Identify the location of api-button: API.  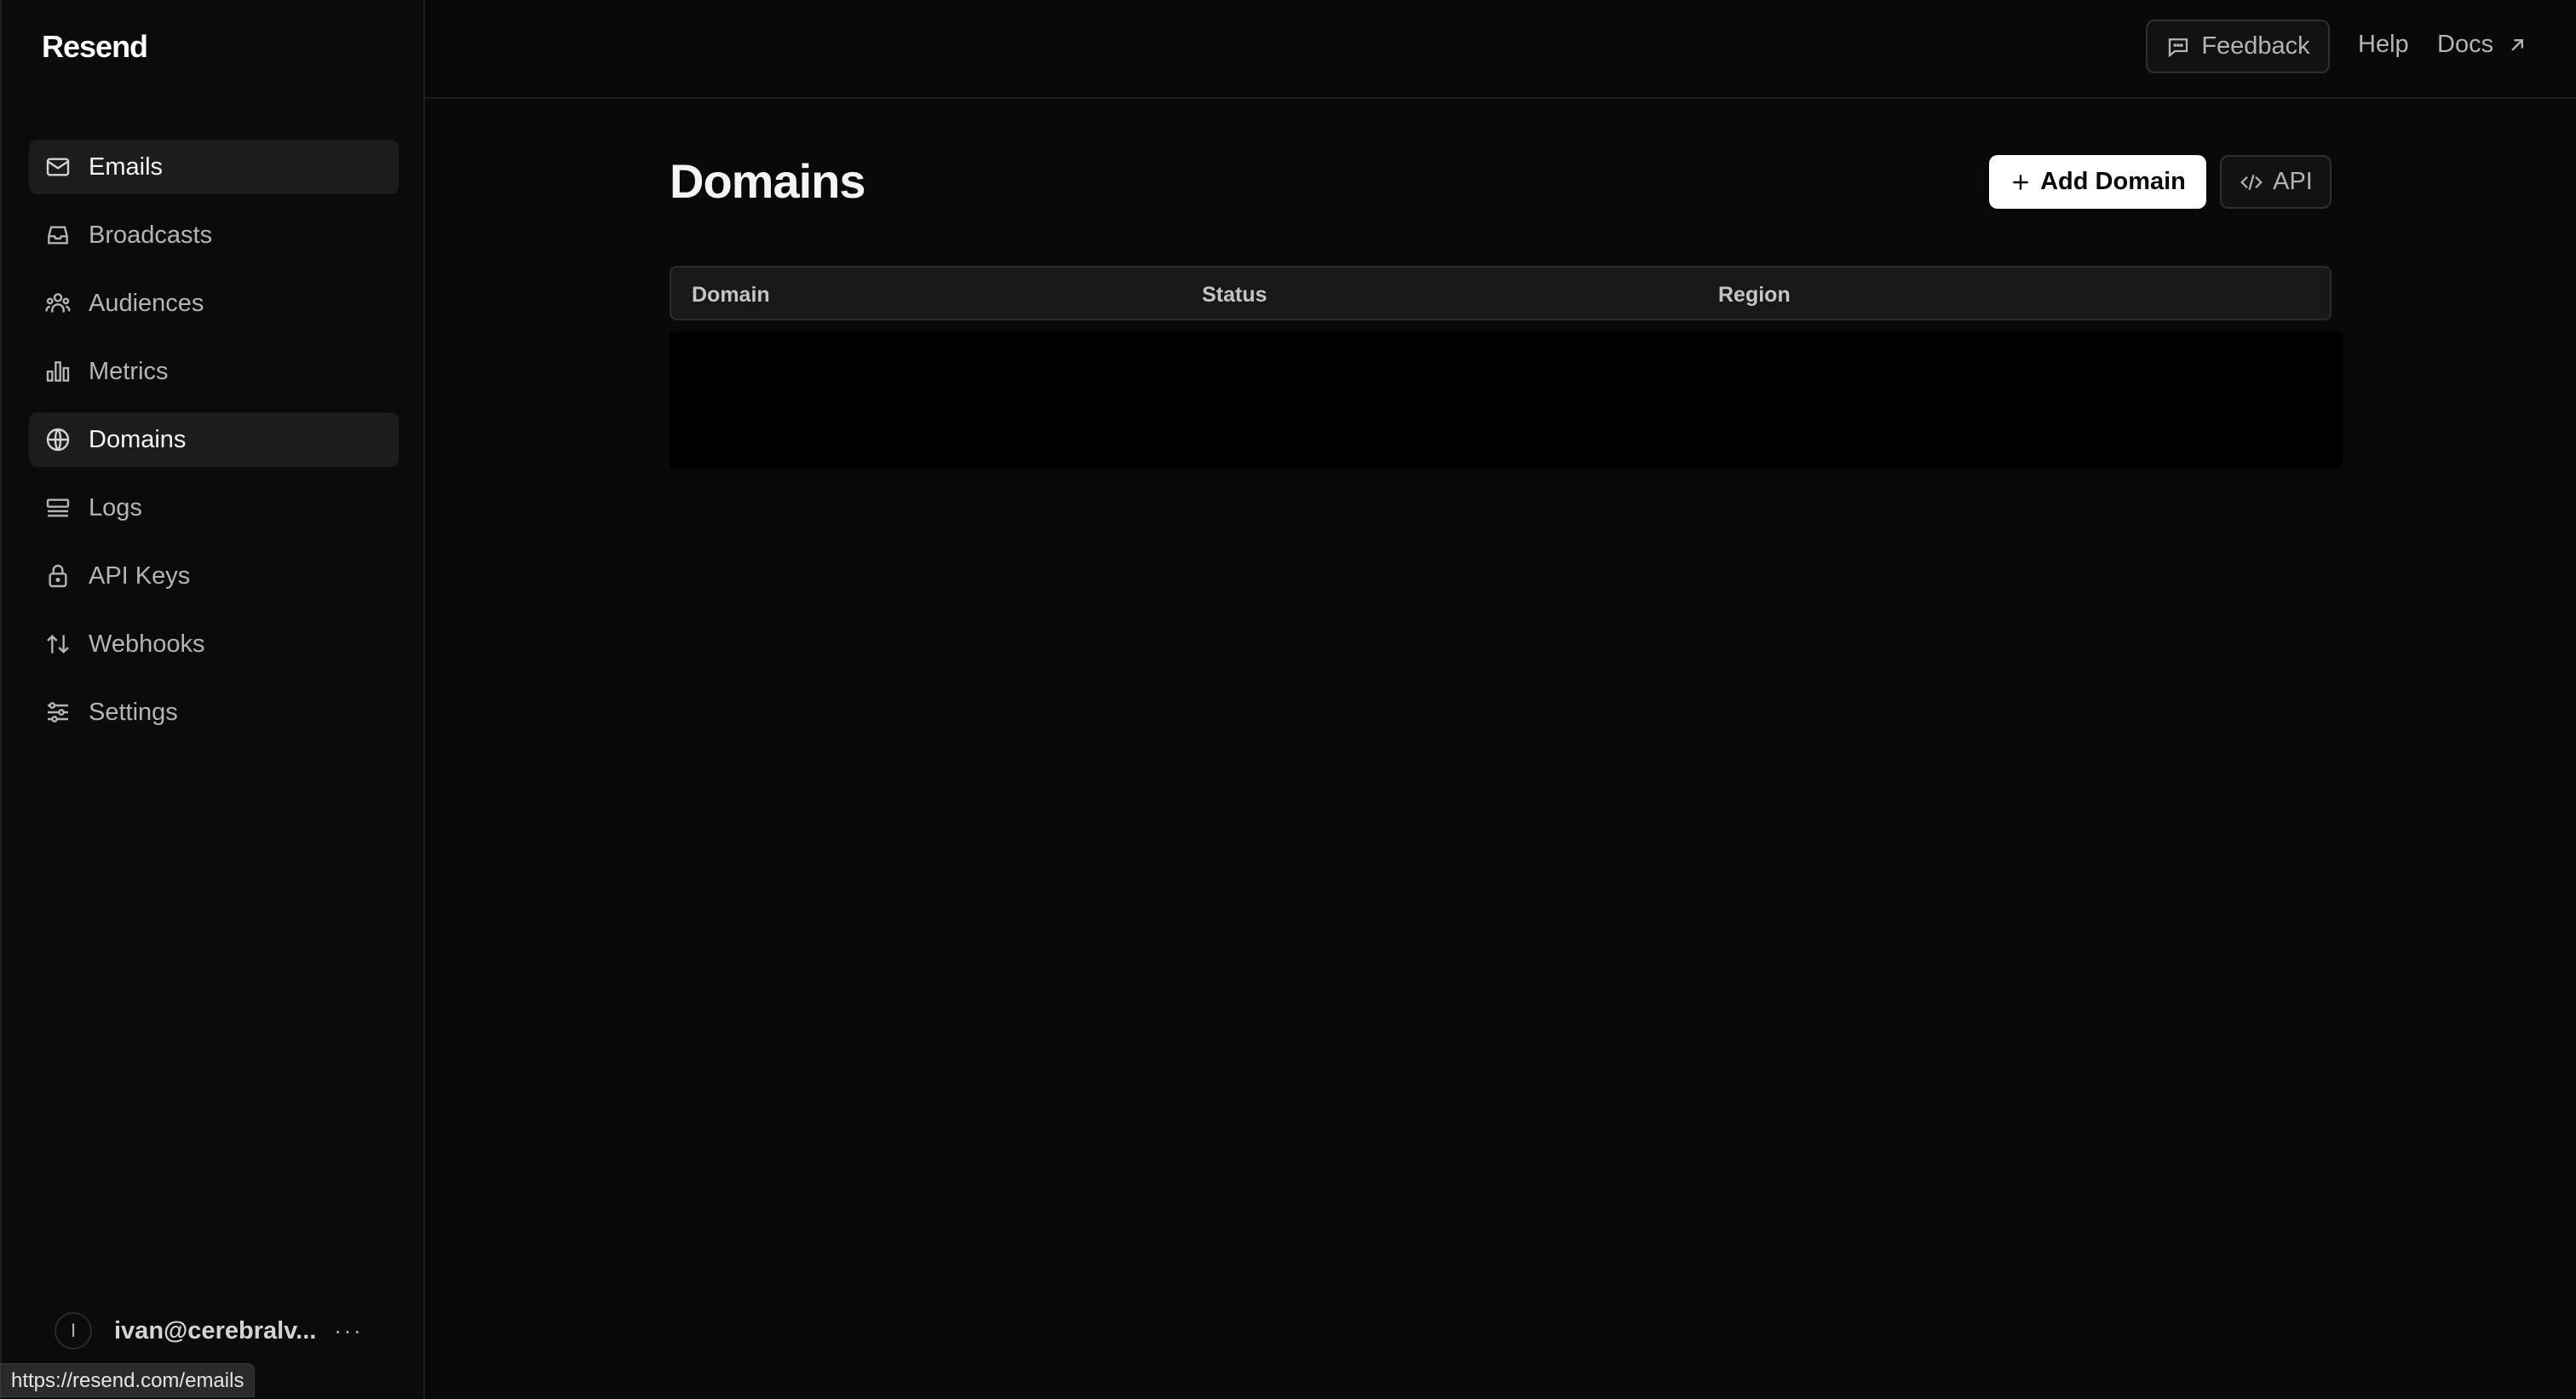
(2276, 182).